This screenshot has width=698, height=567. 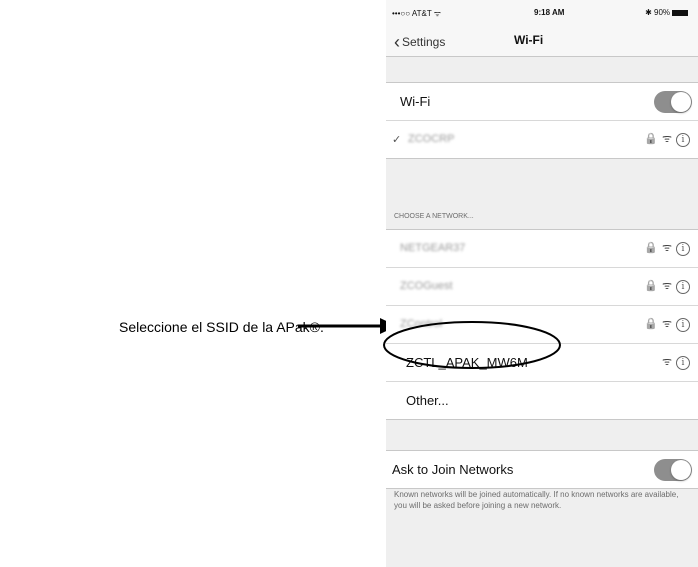 I want to click on wifi-toggle, so click(x=673, y=102).